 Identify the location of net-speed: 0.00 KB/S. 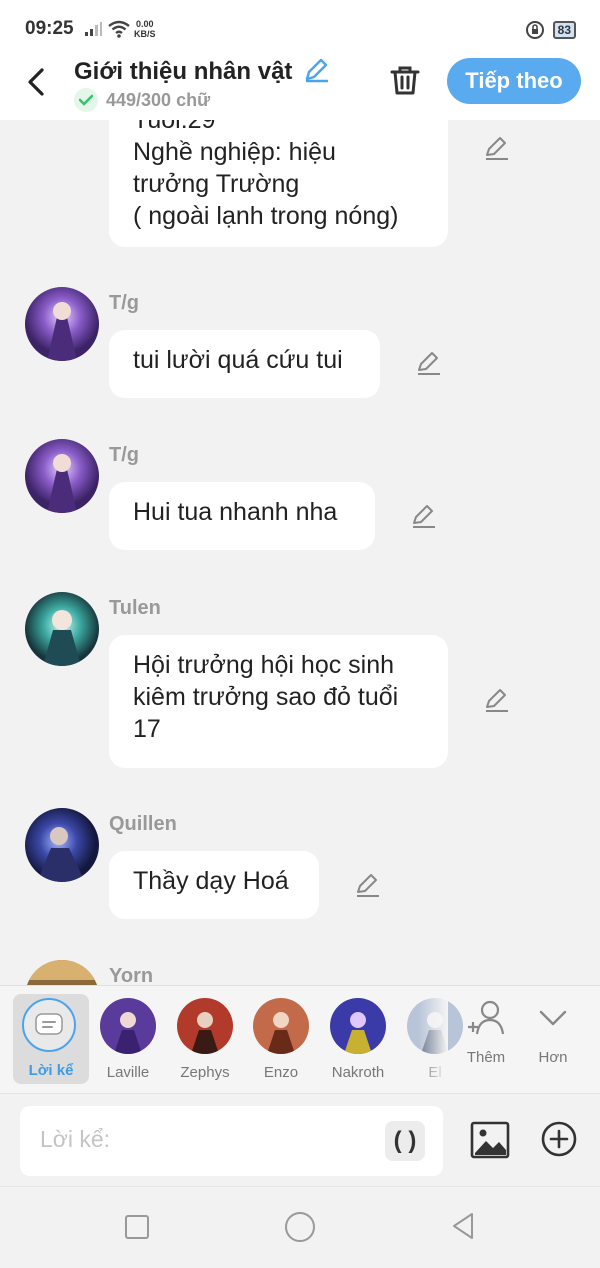
(145, 29).